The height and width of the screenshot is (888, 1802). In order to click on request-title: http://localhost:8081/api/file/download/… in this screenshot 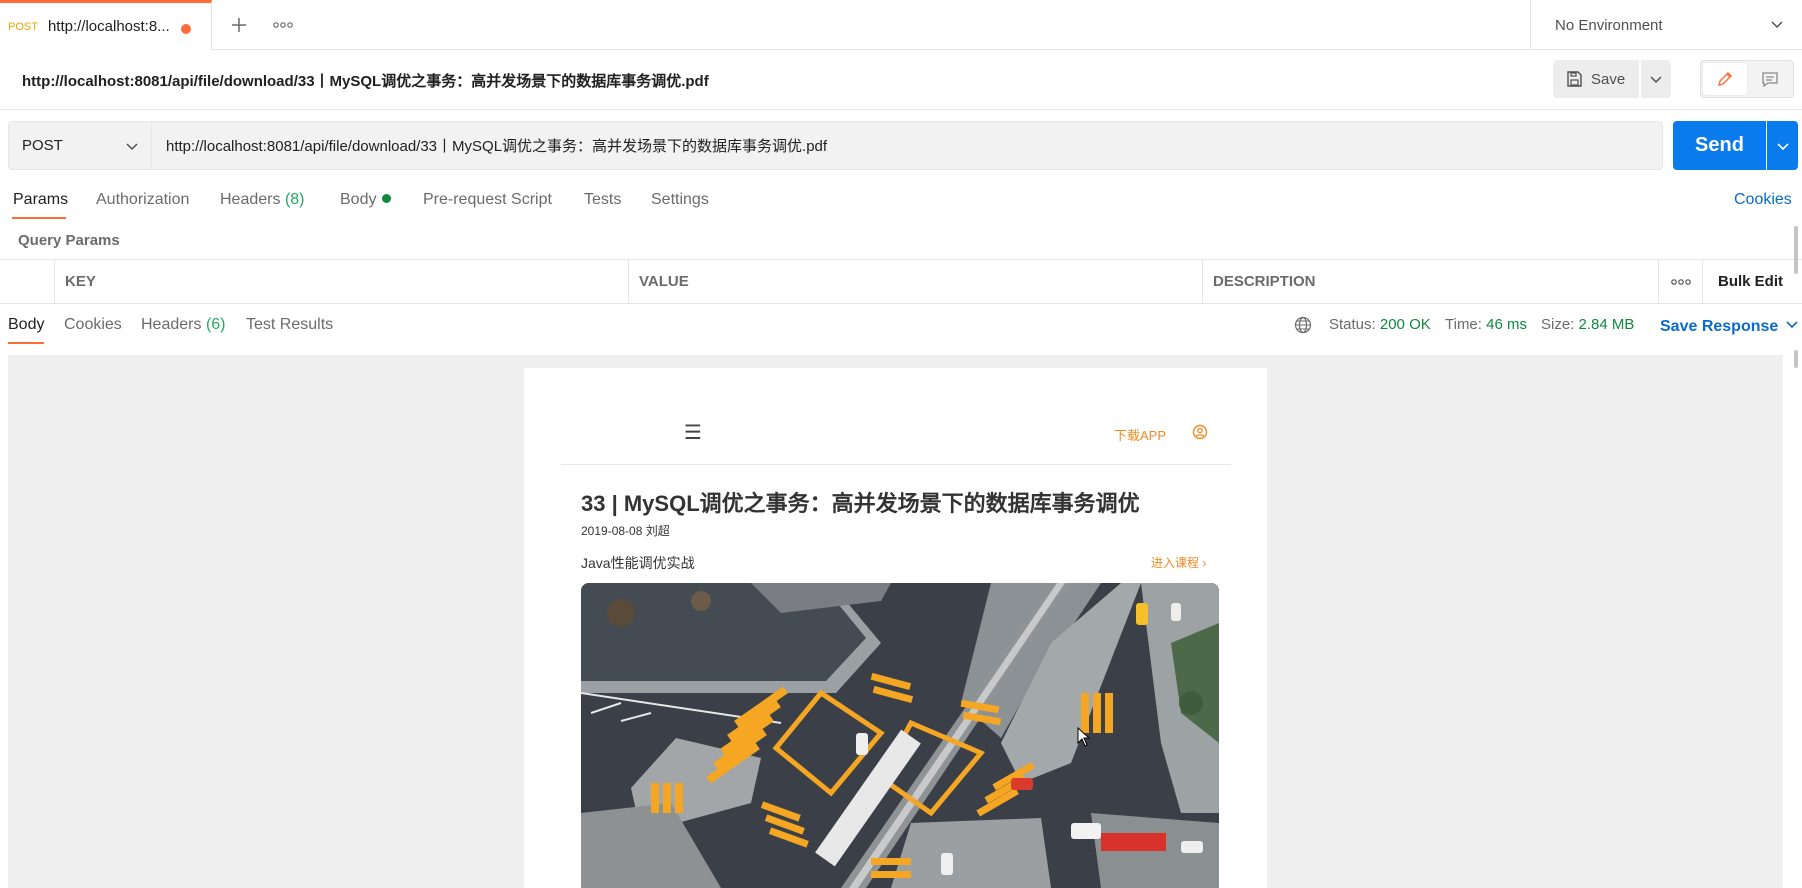, I will do `click(365, 80)`.